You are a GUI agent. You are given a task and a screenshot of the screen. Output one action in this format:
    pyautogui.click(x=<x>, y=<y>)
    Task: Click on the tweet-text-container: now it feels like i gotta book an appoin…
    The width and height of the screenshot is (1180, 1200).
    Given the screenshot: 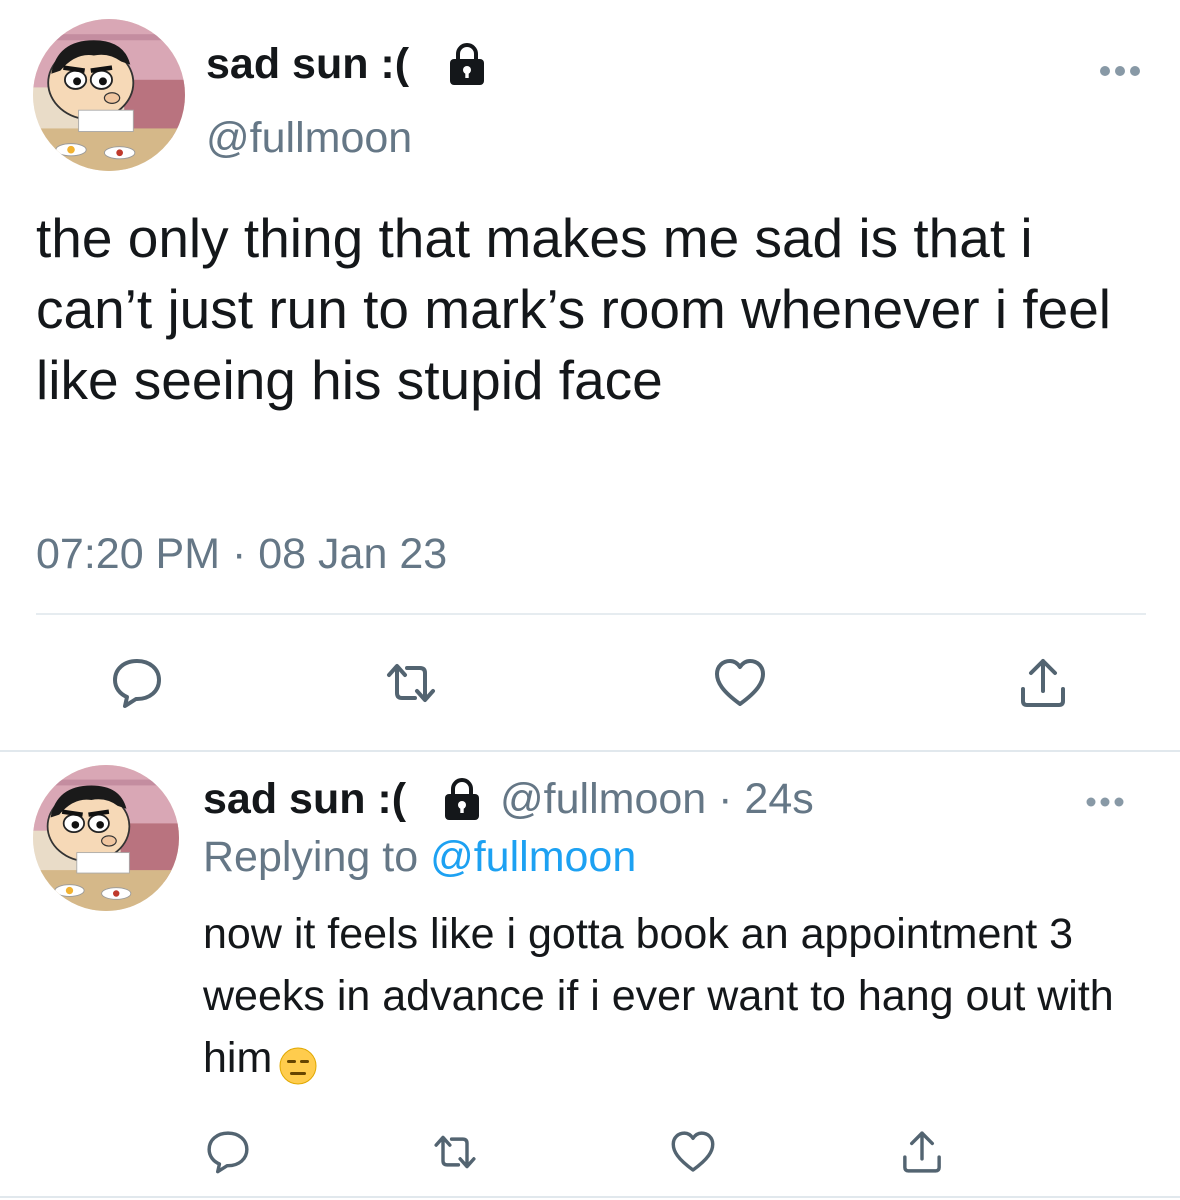 What is the action you would take?
    pyautogui.click(x=683, y=996)
    